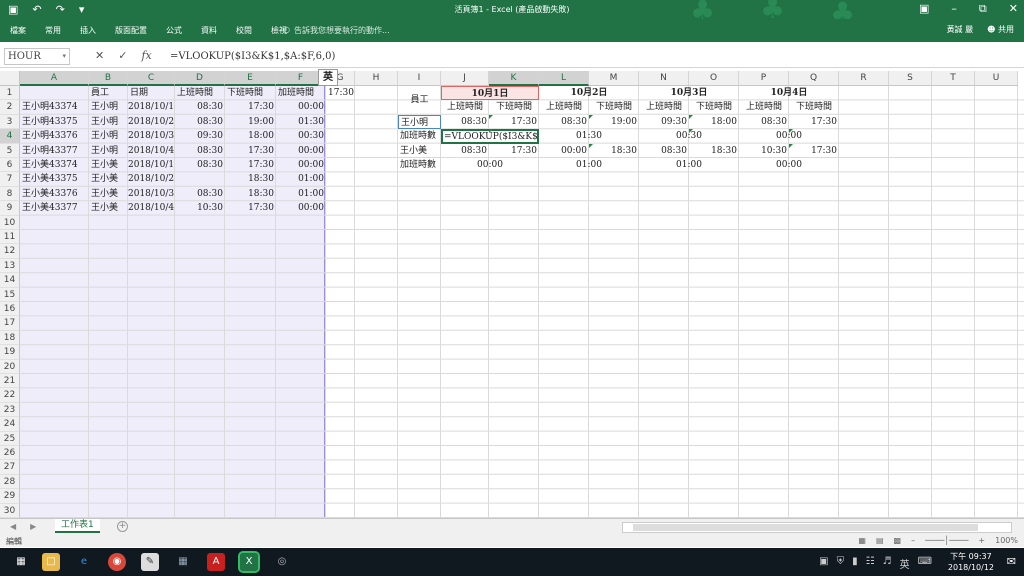 The width and height of the screenshot is (1024, 576). Describe the element at coordinates (1013, 9) in the screenshot. I see `close-icon: ✕` at that location.